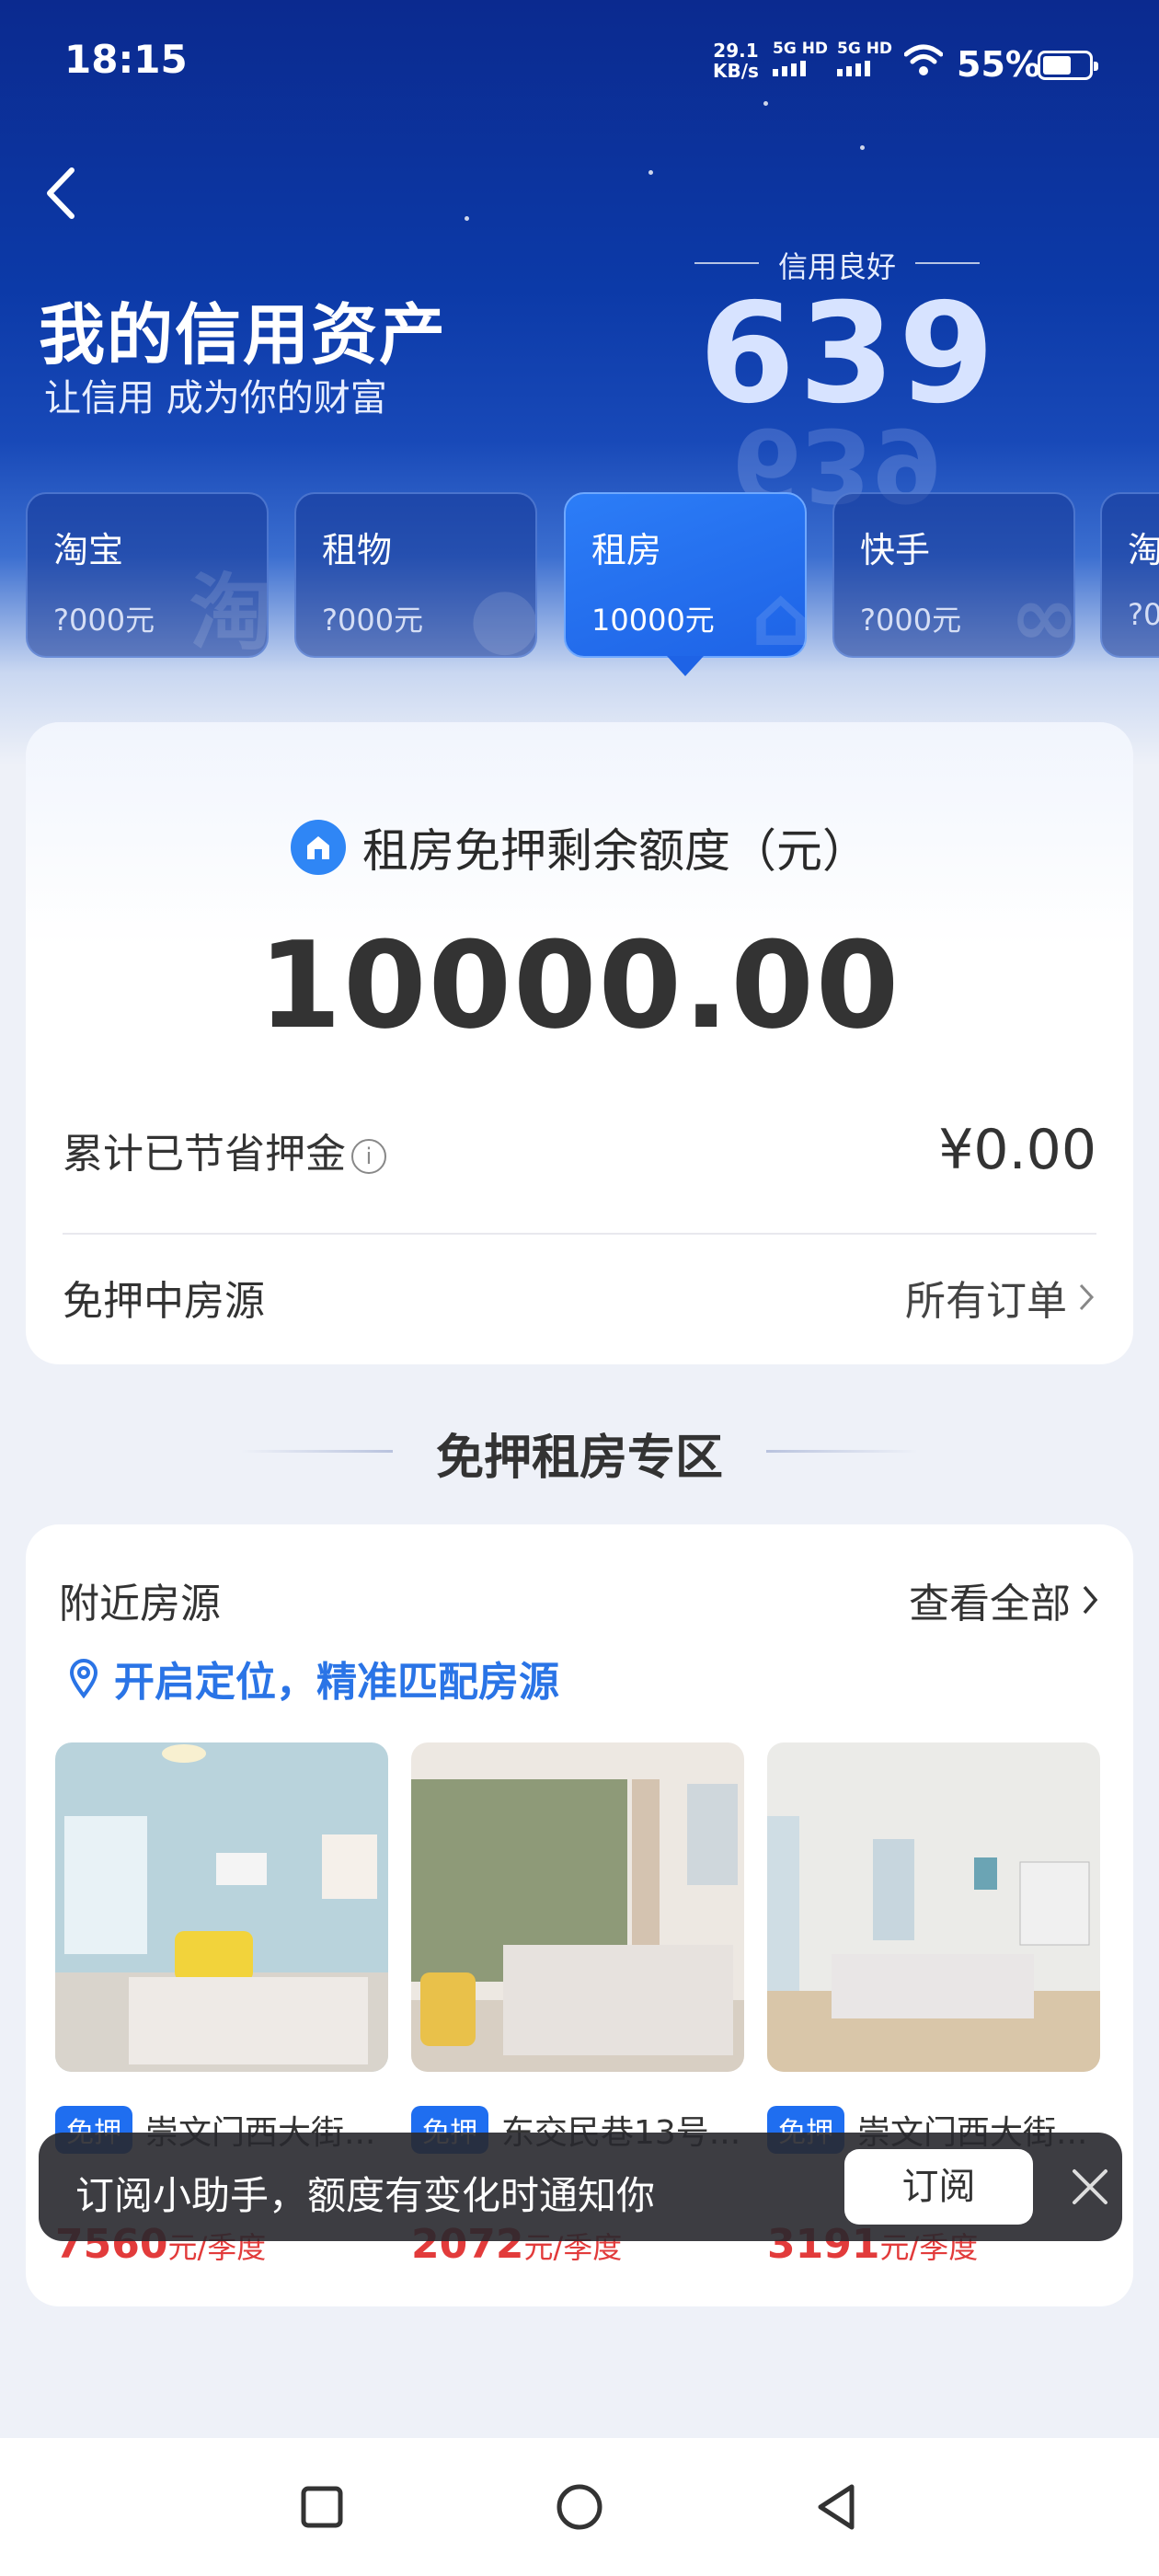 This screenshot has width=1159, height=2576. What do you see at coordinates (626, 550) in the screenshot?
I see `tab-label: 租房` at bounding box center [626, 550].